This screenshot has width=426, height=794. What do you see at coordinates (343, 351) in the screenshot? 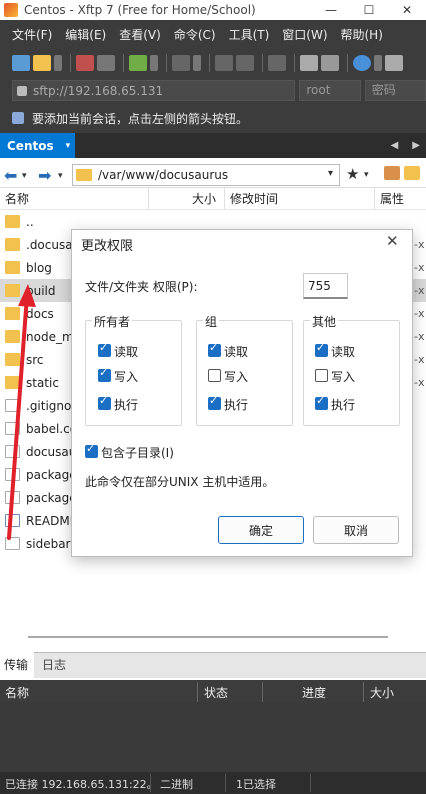
I see `others-read-label: 读取` at bounding box center [343, 351].